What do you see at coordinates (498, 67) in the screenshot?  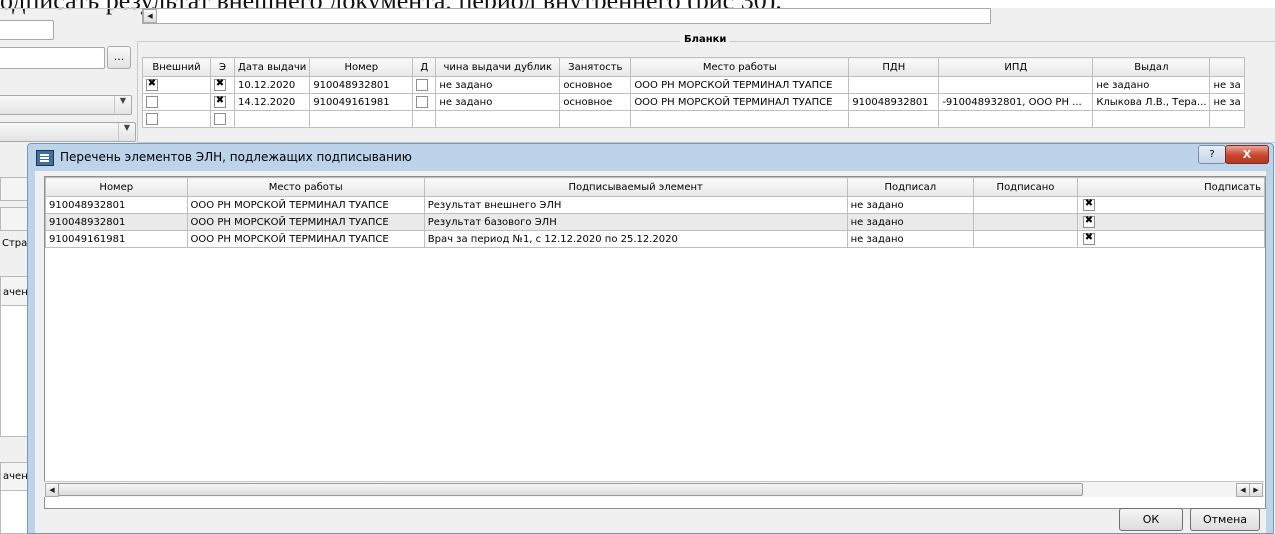 I see `col-header: чина выдачи дублик` at bounding box center [498, 67].